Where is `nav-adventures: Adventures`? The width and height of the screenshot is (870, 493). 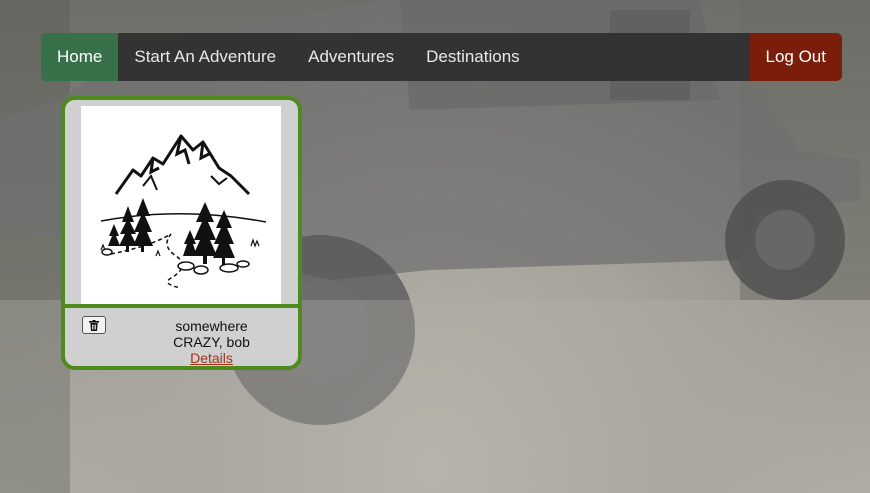
nav-adventures: Adventures is located at coordinates (351, 57).